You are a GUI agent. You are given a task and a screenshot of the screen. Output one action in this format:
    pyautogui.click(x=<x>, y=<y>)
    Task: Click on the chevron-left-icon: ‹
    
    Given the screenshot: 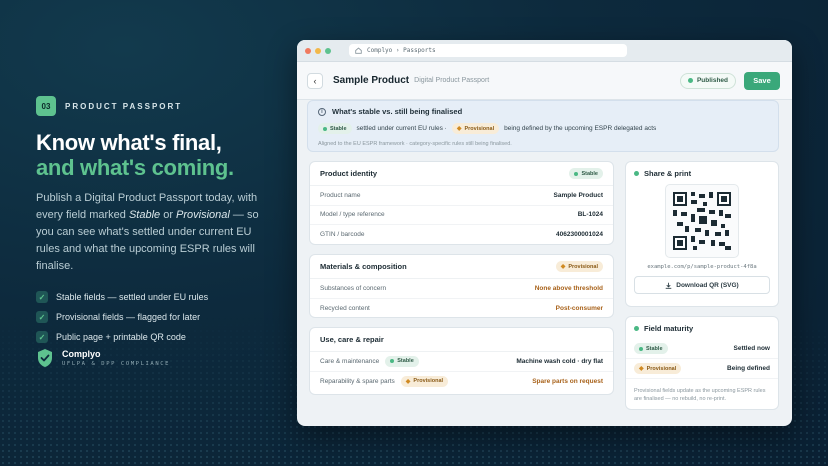 What is the action you would take?
    pyautogui.click(x=315, y=80)
    